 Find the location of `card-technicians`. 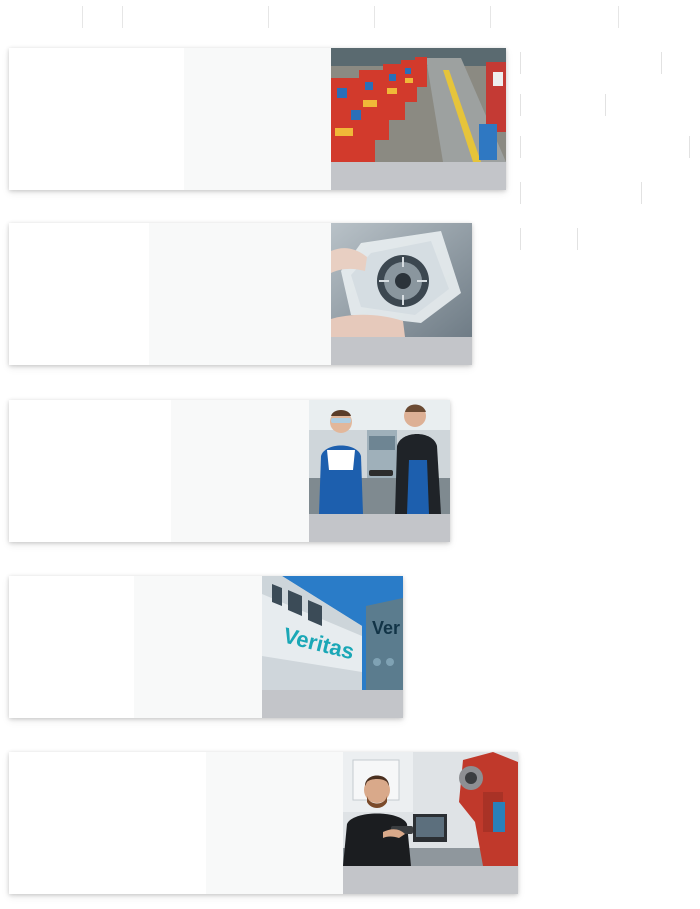

card-technicians is located at coordinates (229, 471).